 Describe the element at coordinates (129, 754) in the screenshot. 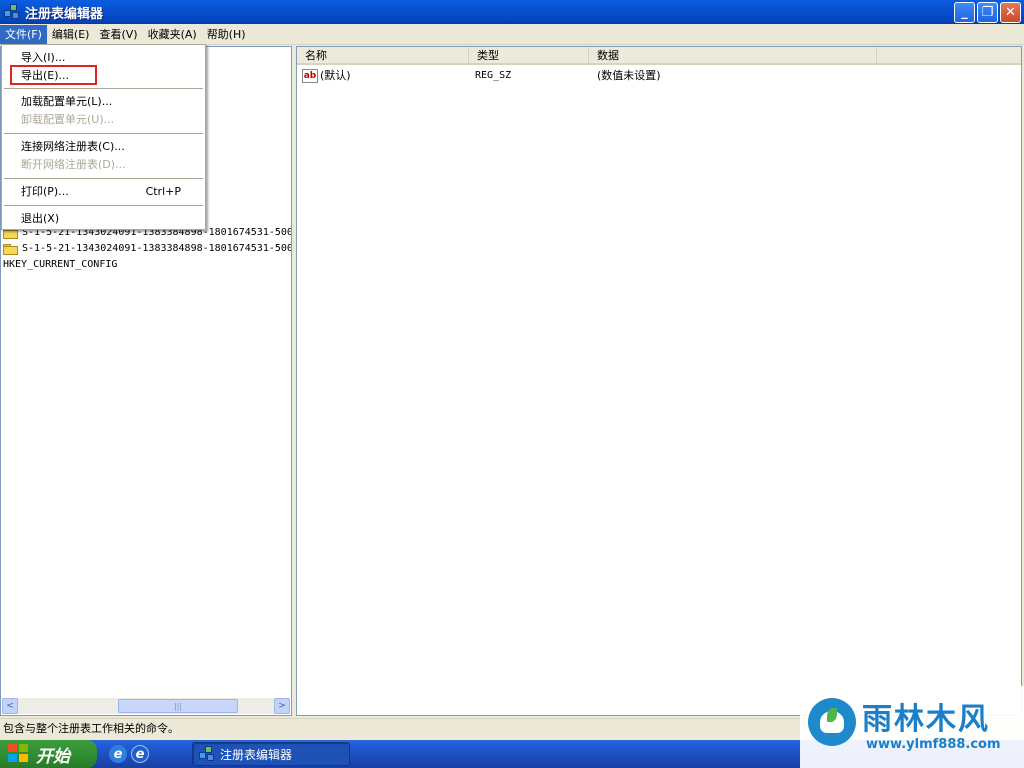

I see `quick-launch: e e` at that location.